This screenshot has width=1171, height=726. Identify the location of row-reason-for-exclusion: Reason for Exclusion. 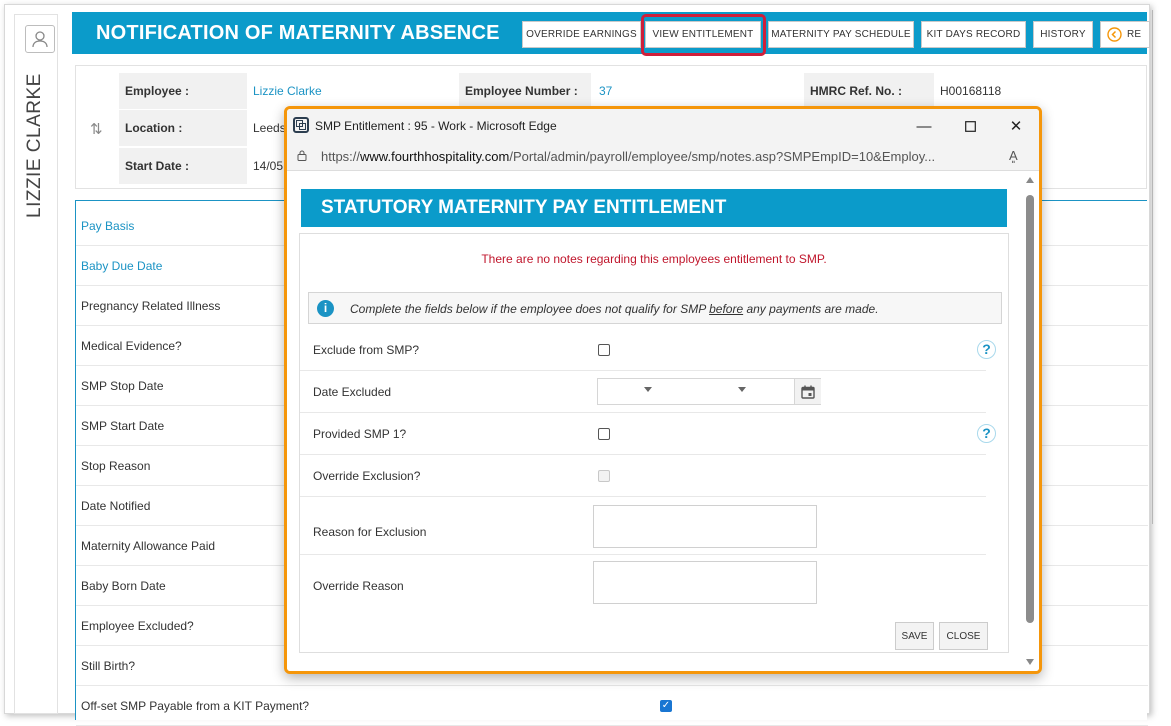
(643, 526).